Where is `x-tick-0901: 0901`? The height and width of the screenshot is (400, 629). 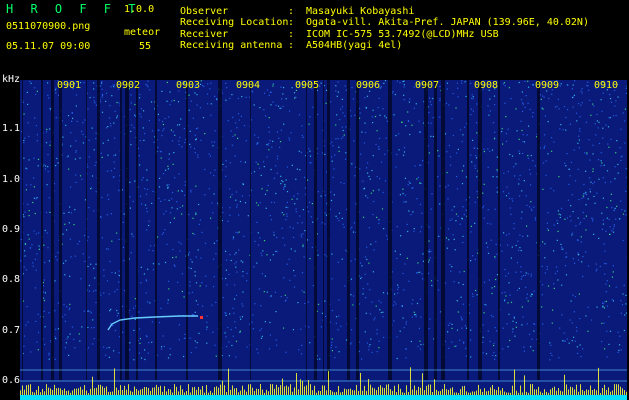
x-tick-0901: 0901 is located at coordinates (69, 85).